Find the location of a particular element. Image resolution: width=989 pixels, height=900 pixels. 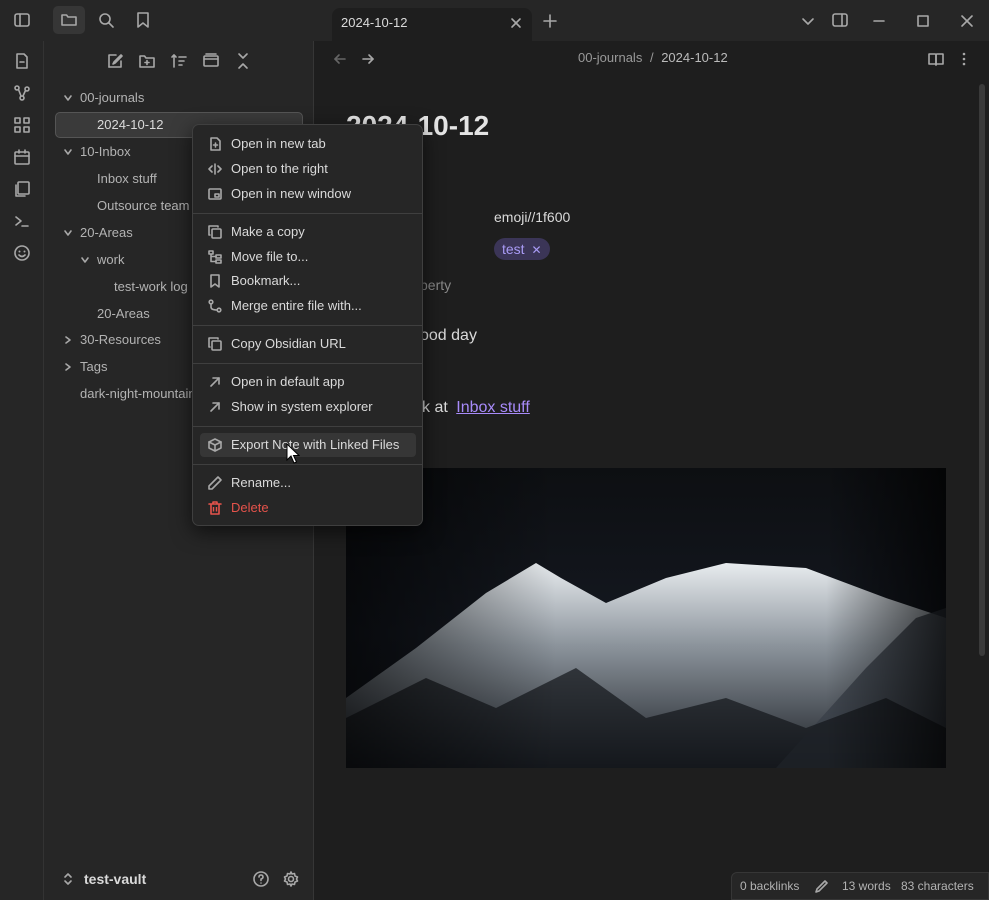

menu-item-open-new-tab: Open in new tab is located at coordinates (308, 144).